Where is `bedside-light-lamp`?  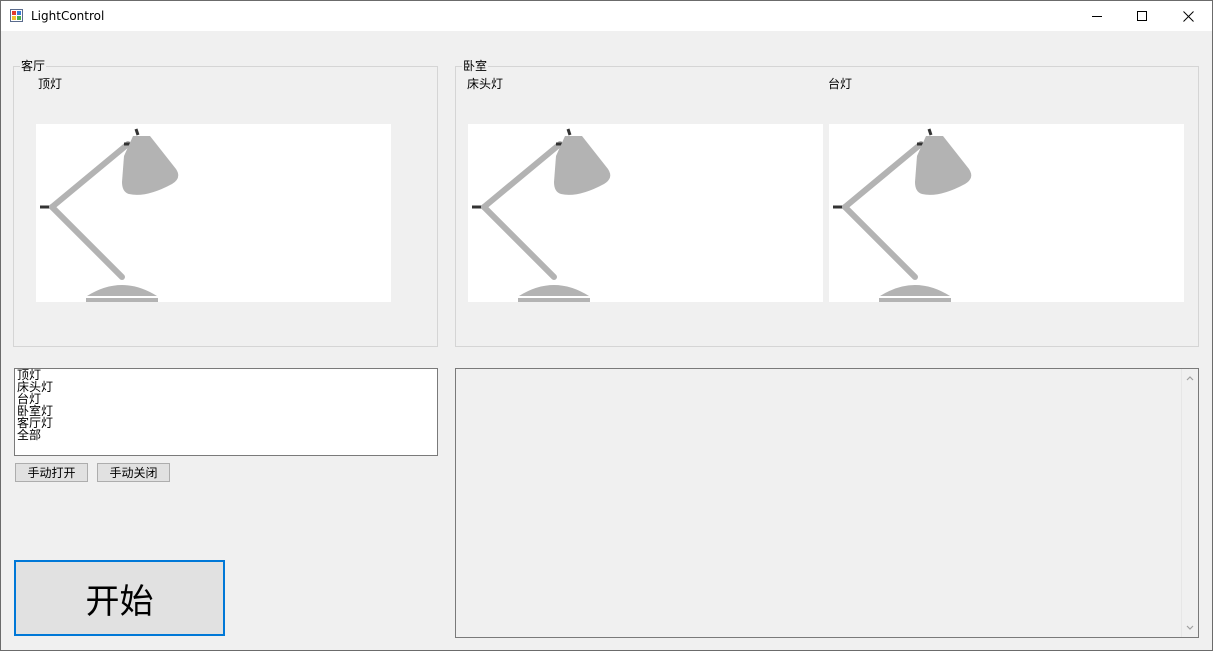
bedside-light-lamp is located at coordinates (645, 213).